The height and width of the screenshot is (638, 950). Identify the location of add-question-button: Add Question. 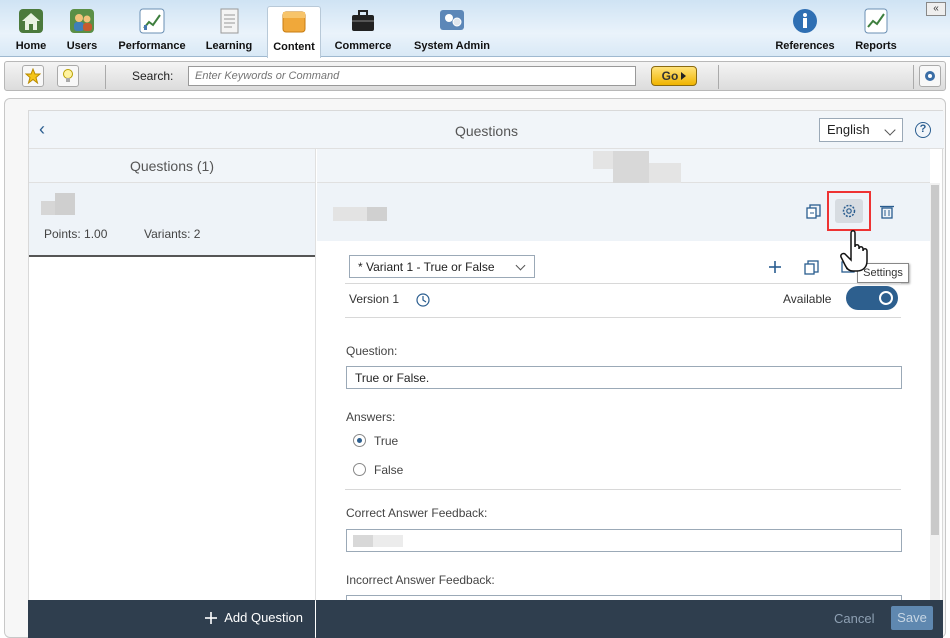
(253, 617).